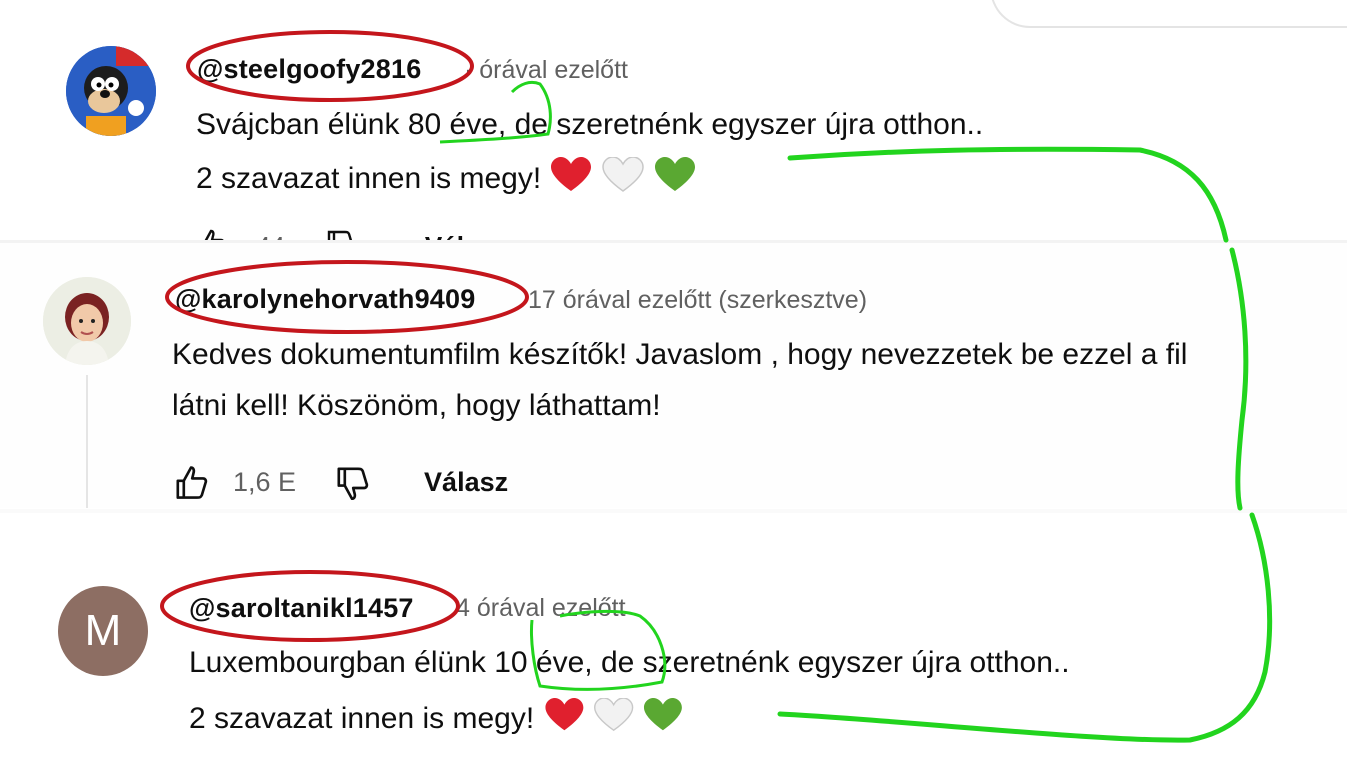 This screenshot has height=758, width=1347. Describe the element at coordinates (191, 482) in the screenshot. I see `like-icon` at that location.